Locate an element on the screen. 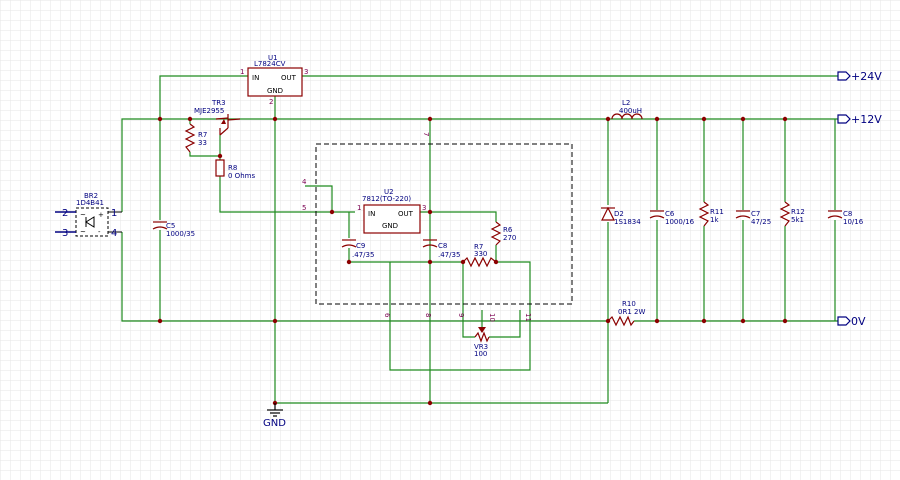 The width and height of the screenshot is (900, 480). svg-text: 10 is located at coordinates (492, 317).